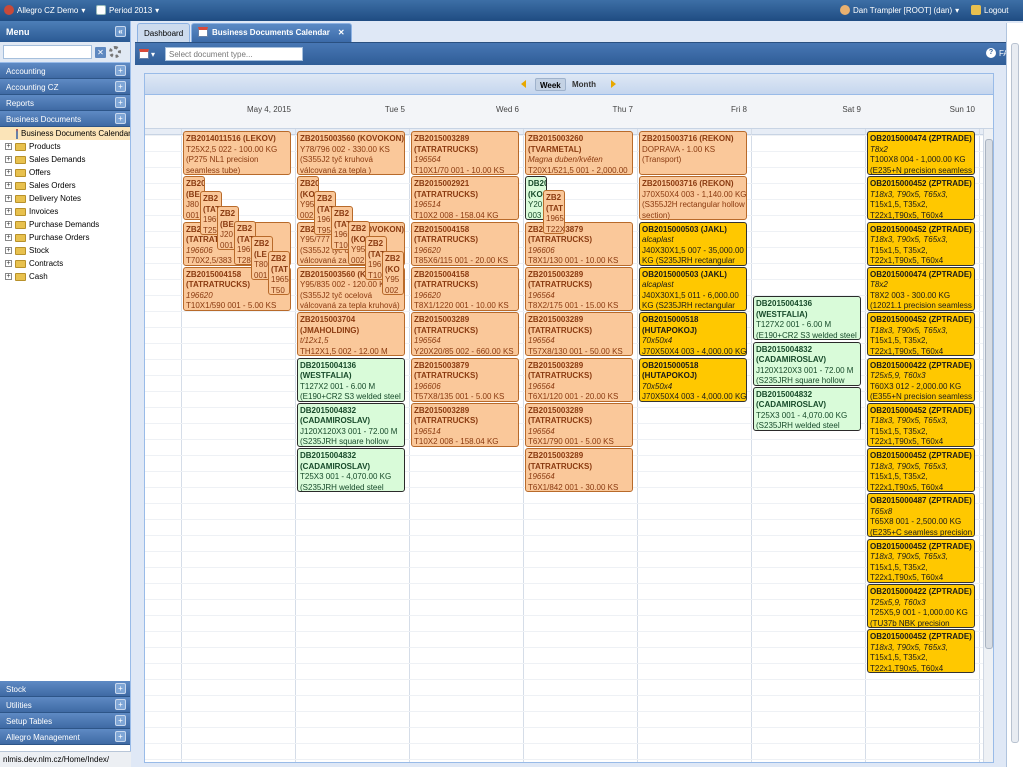 The image size is (1023, 767). Describe the element at coordinates (150, 54) in the screenshot. I see `document-type-menu-button: ▾` at that location.